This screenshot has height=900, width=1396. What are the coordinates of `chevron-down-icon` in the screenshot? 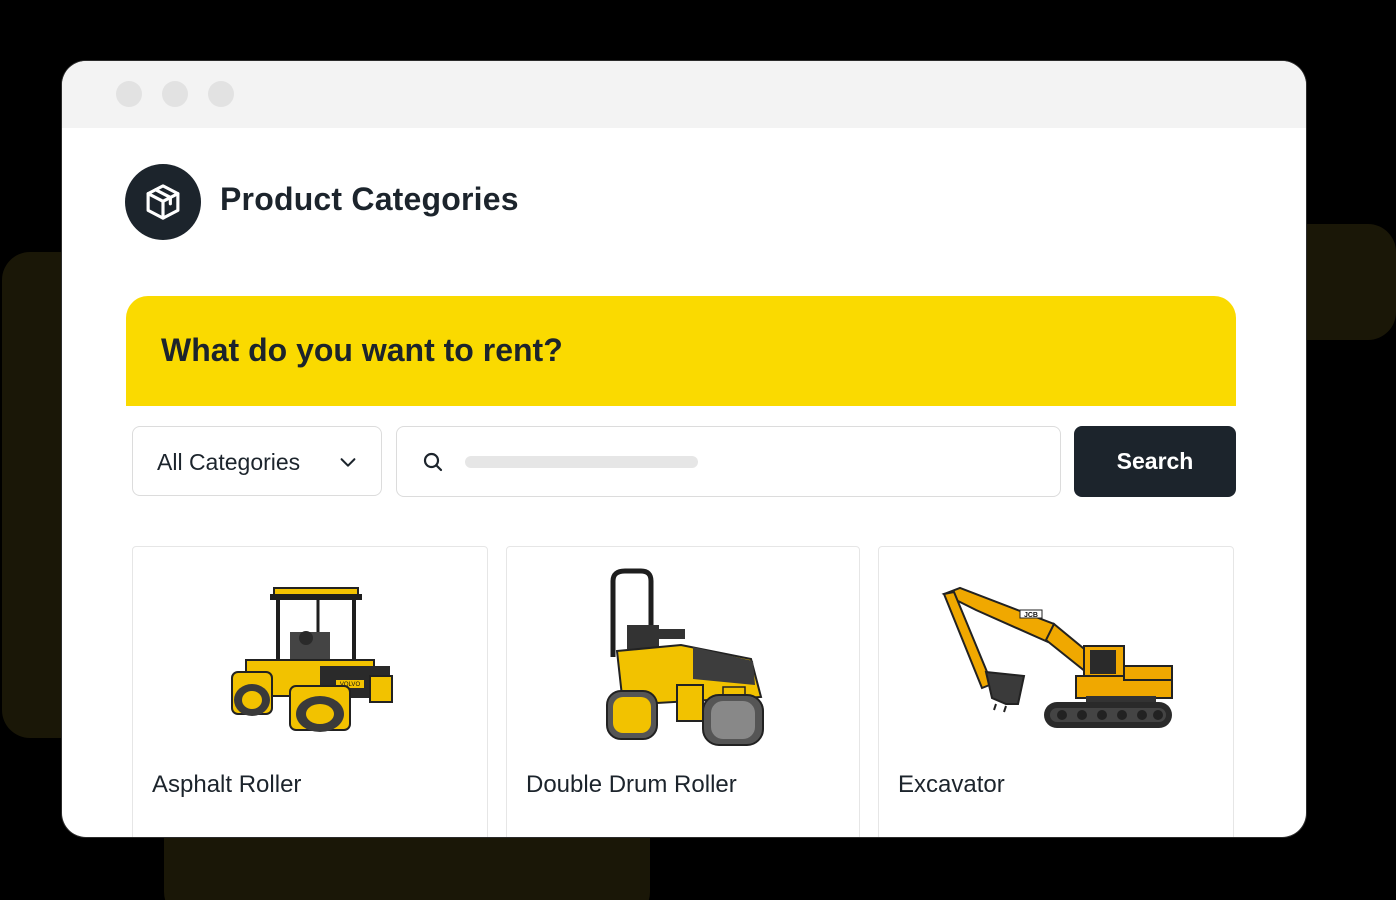 It's located at (348, 462).